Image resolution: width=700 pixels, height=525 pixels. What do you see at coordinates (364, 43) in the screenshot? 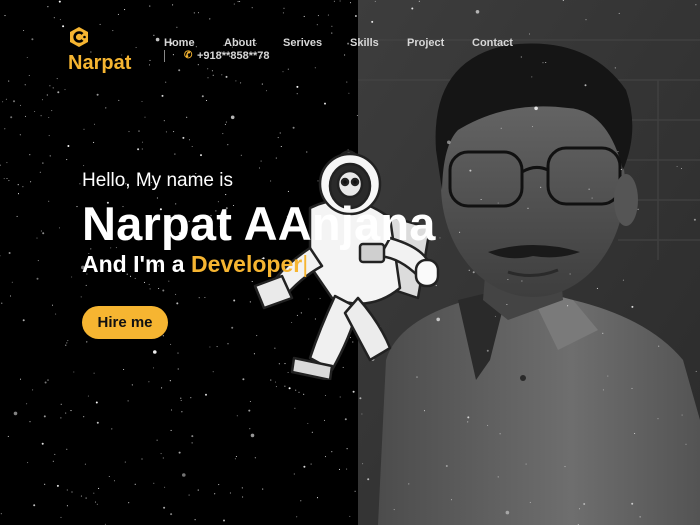
I see `nav-link-skills: Skills` at bounding box center [364, 43].